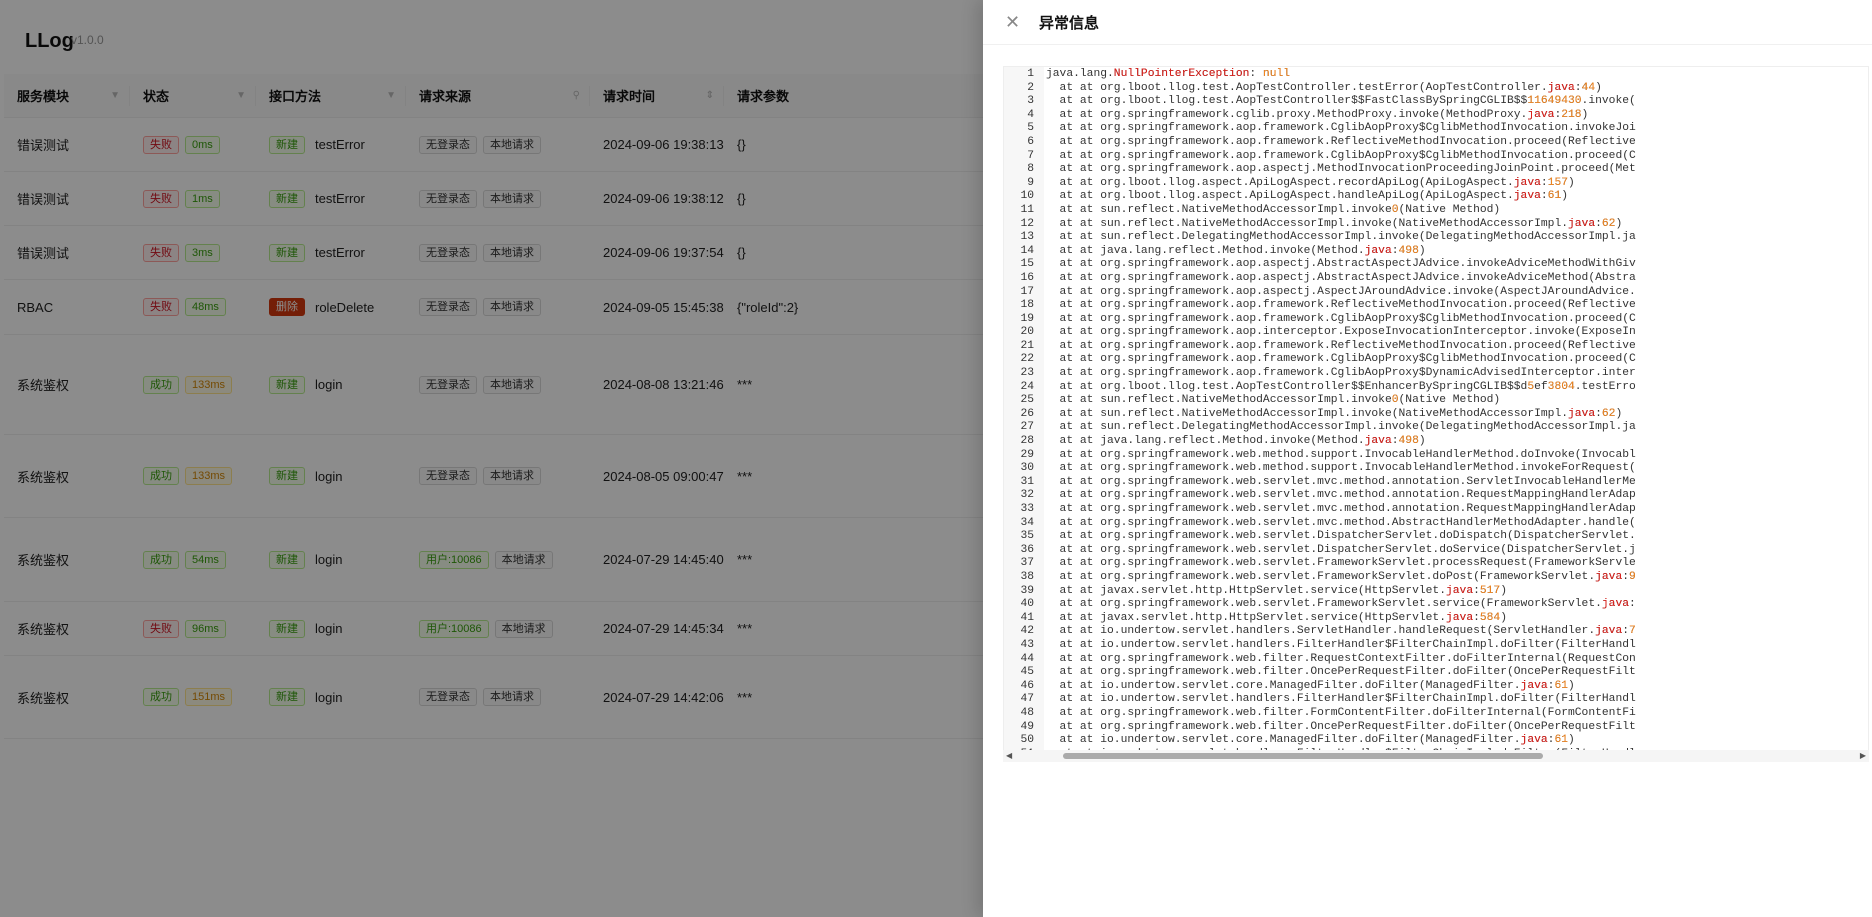  What do you see at coordinates (1027, 617) in the screenshot?
I see `line-number: 41` at bounding box center [1027, 617].